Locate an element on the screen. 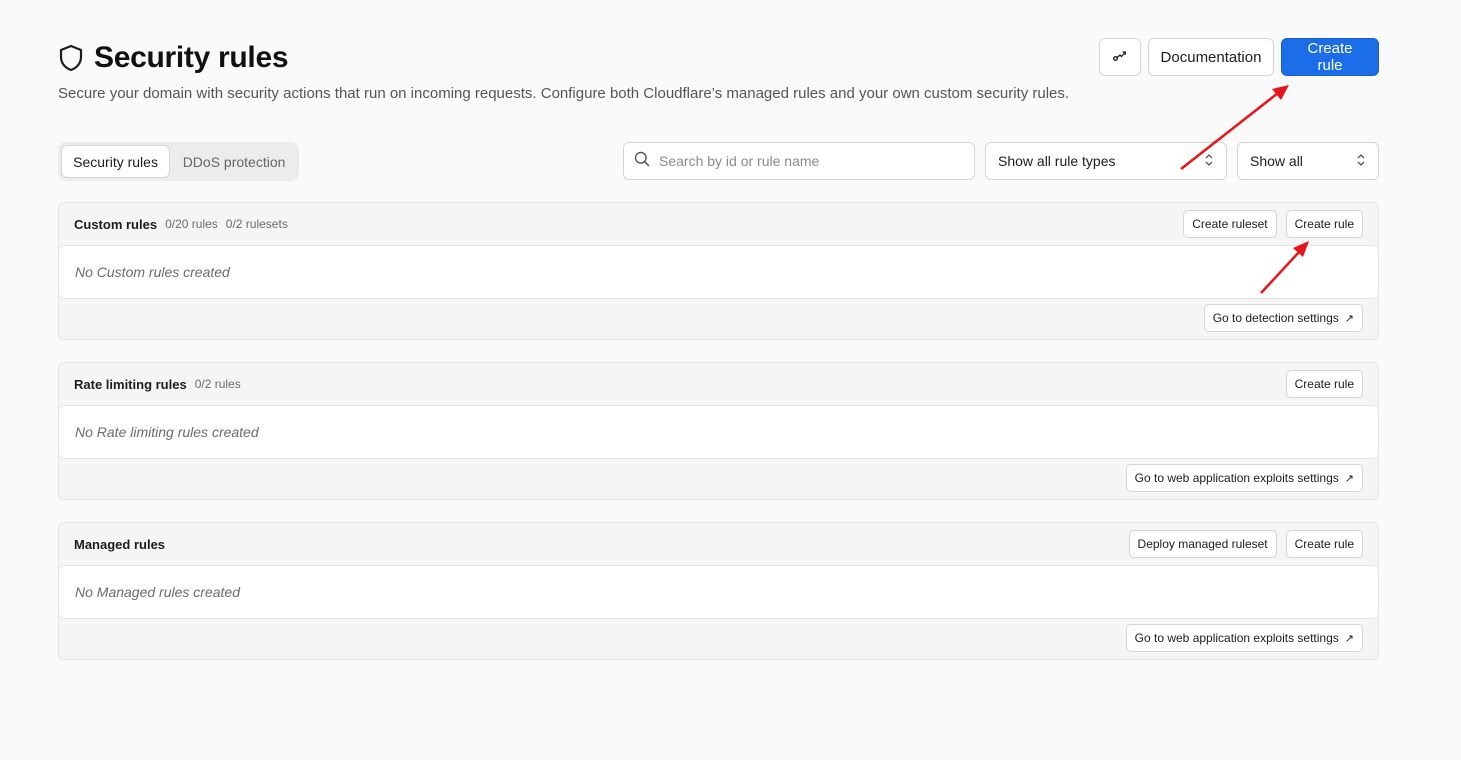 Image resolution: width=1461 pixels, height=760 pixels. card-actions: Deploy managed ruleset Create rule is located at coordinates (1245, 544).